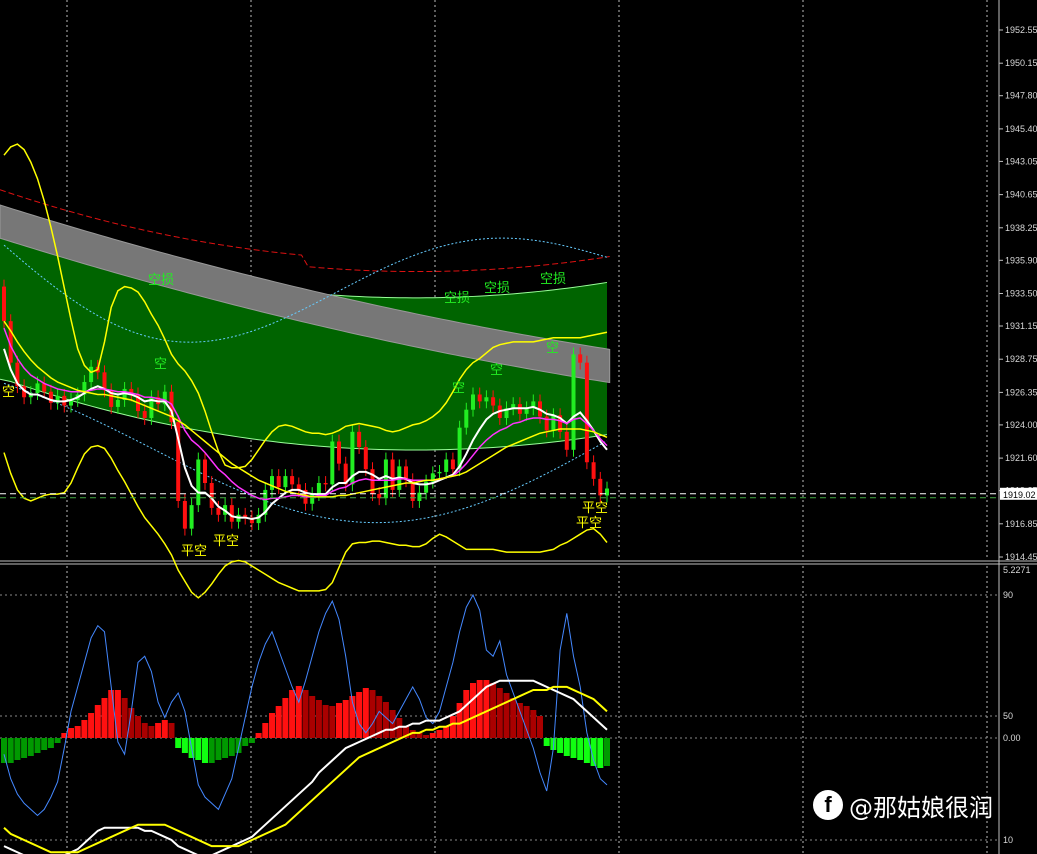 The height and width of the screenshot is (854, 1037). I want to click on axis-tick-label: 1926.35, so click(1021, 392).